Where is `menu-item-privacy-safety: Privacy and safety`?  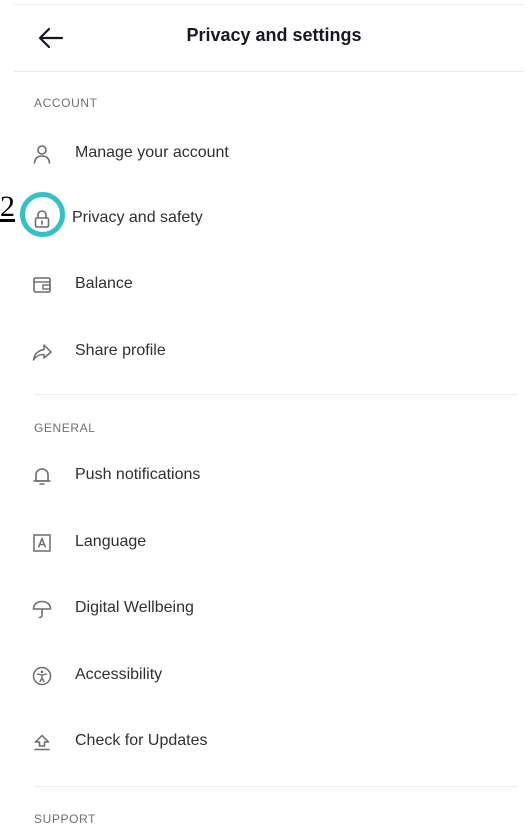
menu-item-privacy-safety: Privacy and safety is located at coordinates (265, 219).